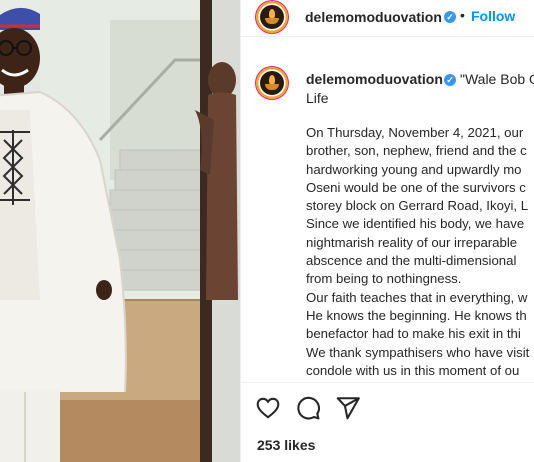  I want to click on caption-username: delemomoduovation, so click(374, 79).